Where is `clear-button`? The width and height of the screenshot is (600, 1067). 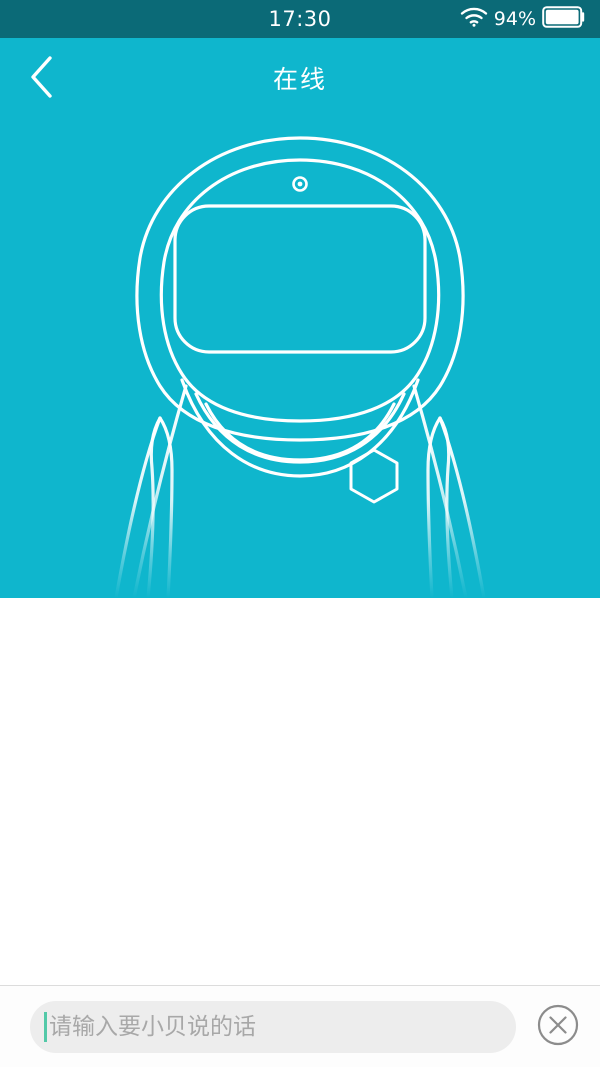
clear-button is located at coordinates (558, 1027).